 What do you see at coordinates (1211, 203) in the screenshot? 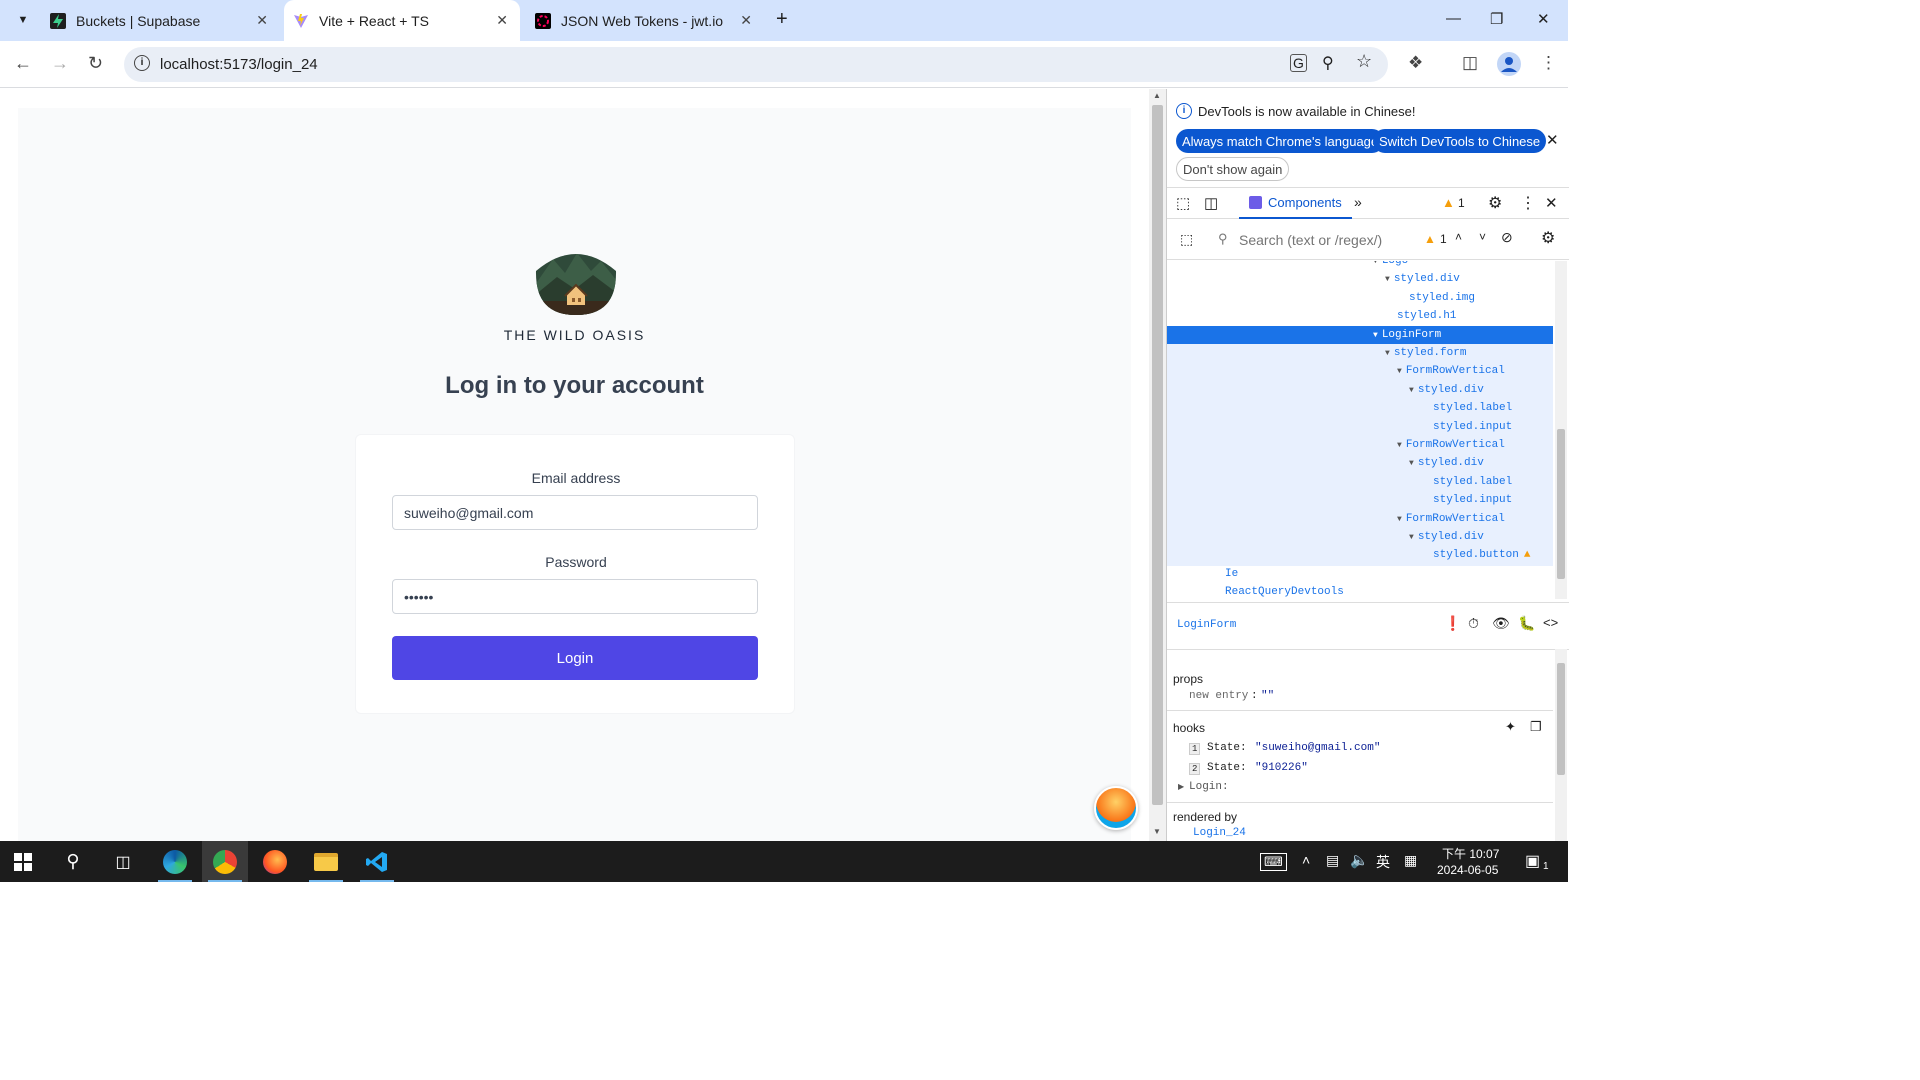
I see `device-toolbar-icon: ◫` at bounding box center [1211, 203].